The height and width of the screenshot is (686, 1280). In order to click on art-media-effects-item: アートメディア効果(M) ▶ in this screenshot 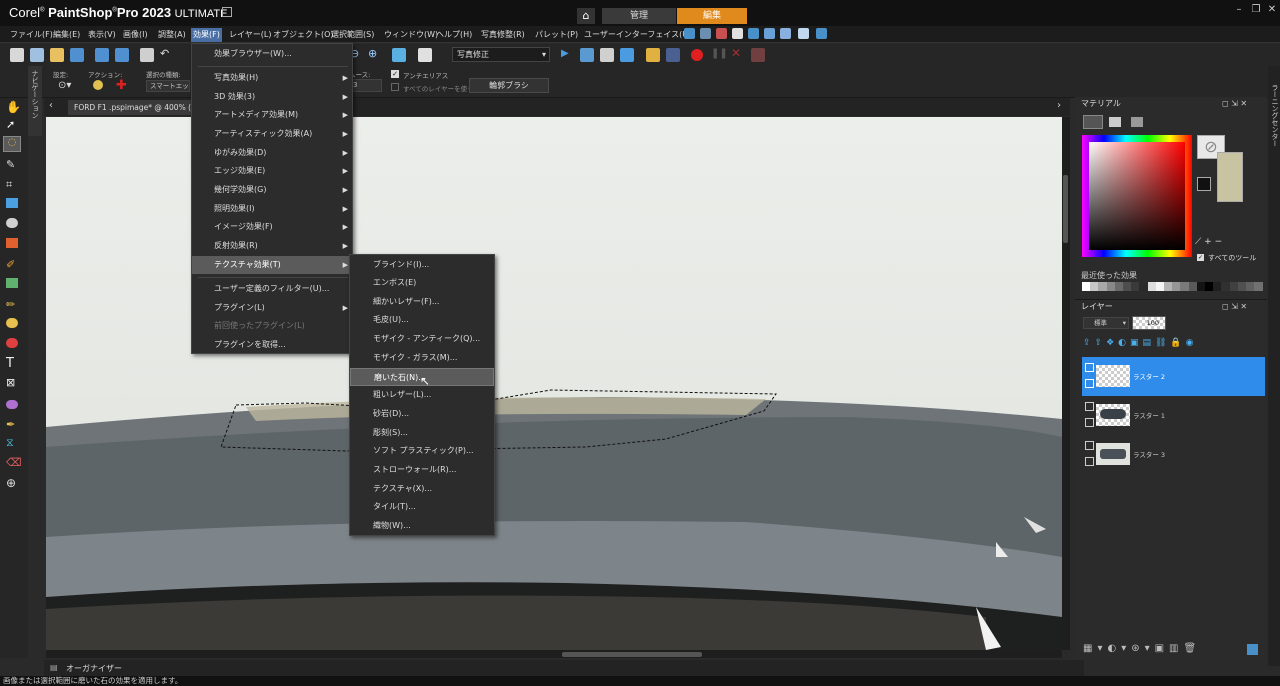, I will do `click(272, 115)`.